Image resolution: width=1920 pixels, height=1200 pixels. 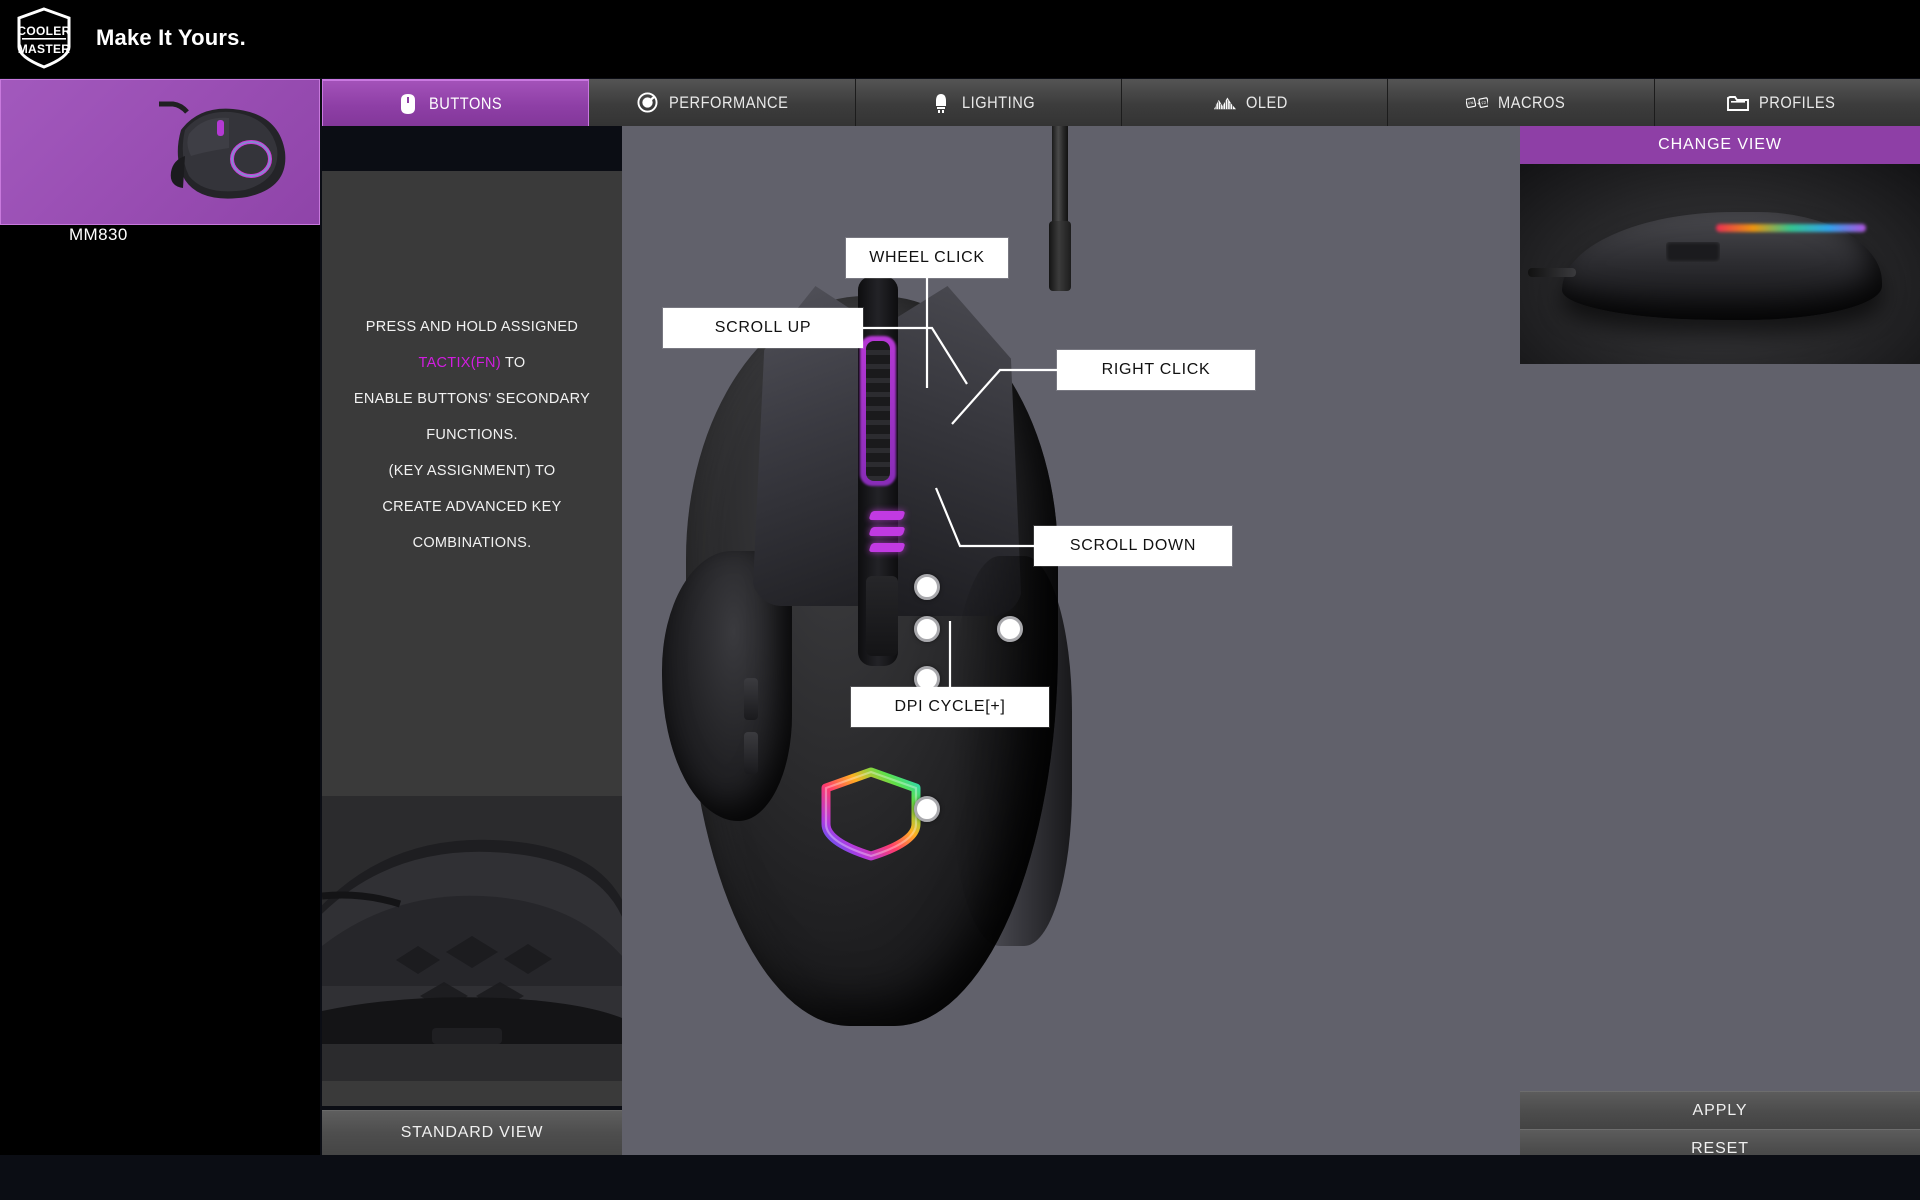 I want to click on callout-node-dpi-cycle, so click(x=927, y=809).